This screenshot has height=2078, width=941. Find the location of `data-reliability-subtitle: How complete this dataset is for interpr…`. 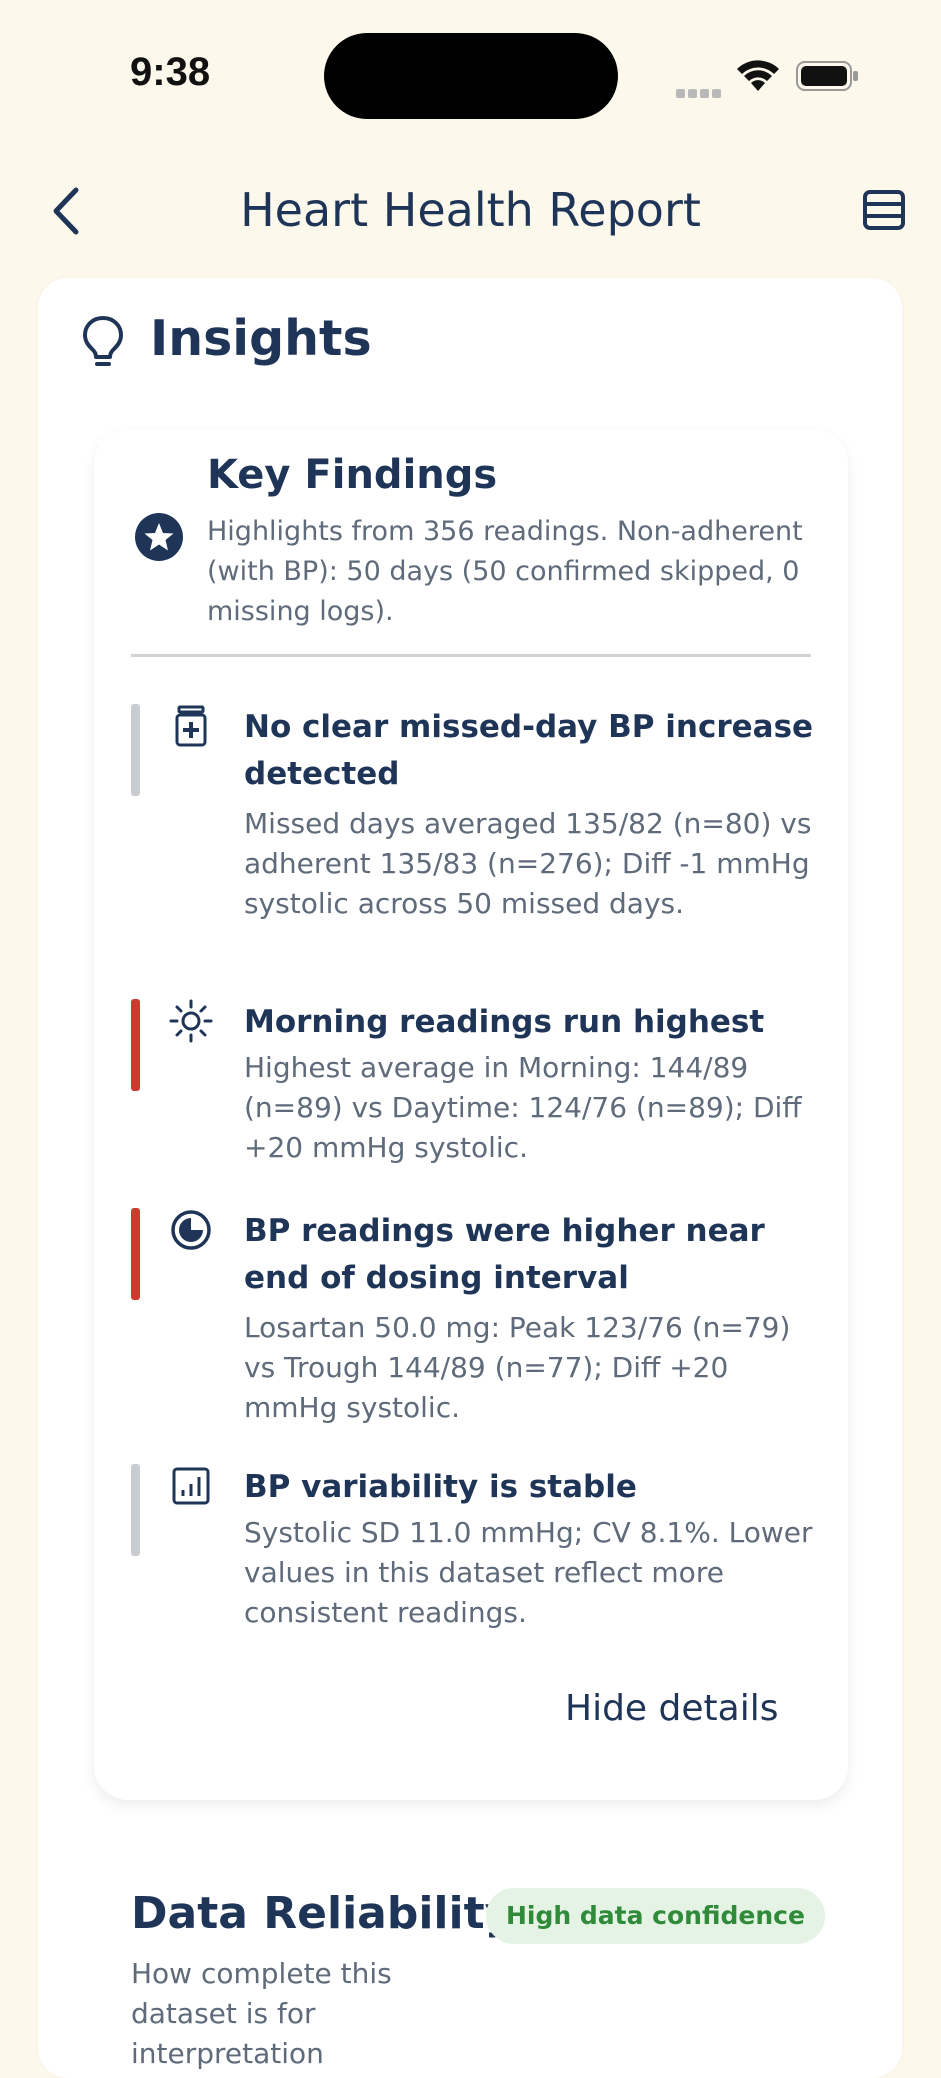

data-reliability-subtitle: How complete this dataset is for interpr… is located at coordinates (261, 2013).